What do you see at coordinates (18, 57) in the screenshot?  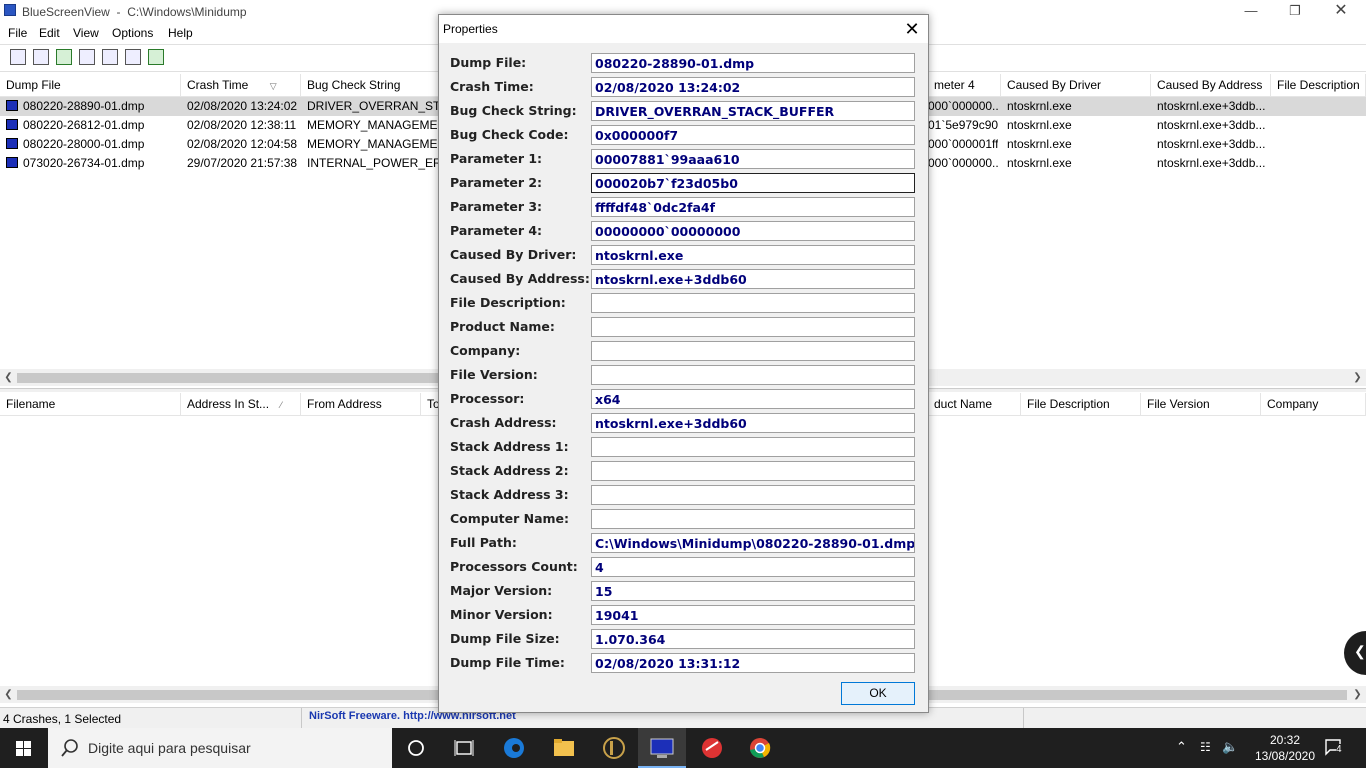 I see `properties-icon` at bounding box center [18, 57].